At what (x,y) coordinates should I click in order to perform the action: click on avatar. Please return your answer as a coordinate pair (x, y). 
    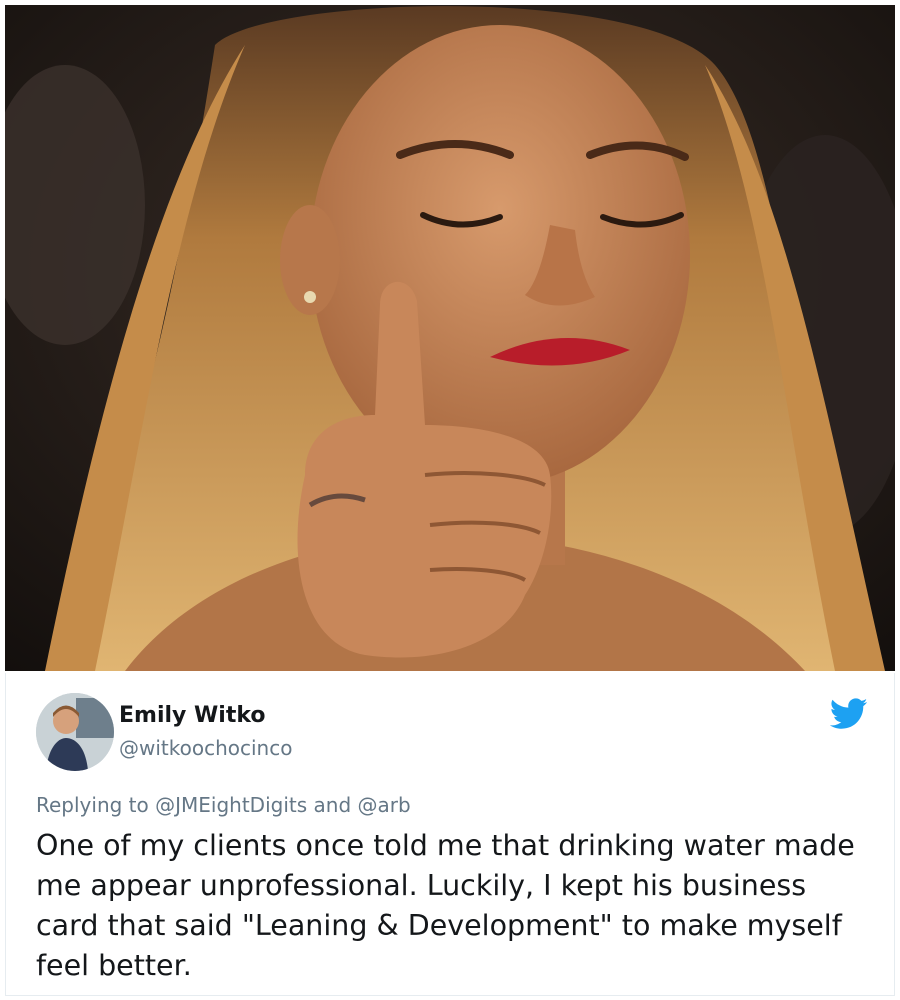
    Looking at the image, I should click on (75, 732).